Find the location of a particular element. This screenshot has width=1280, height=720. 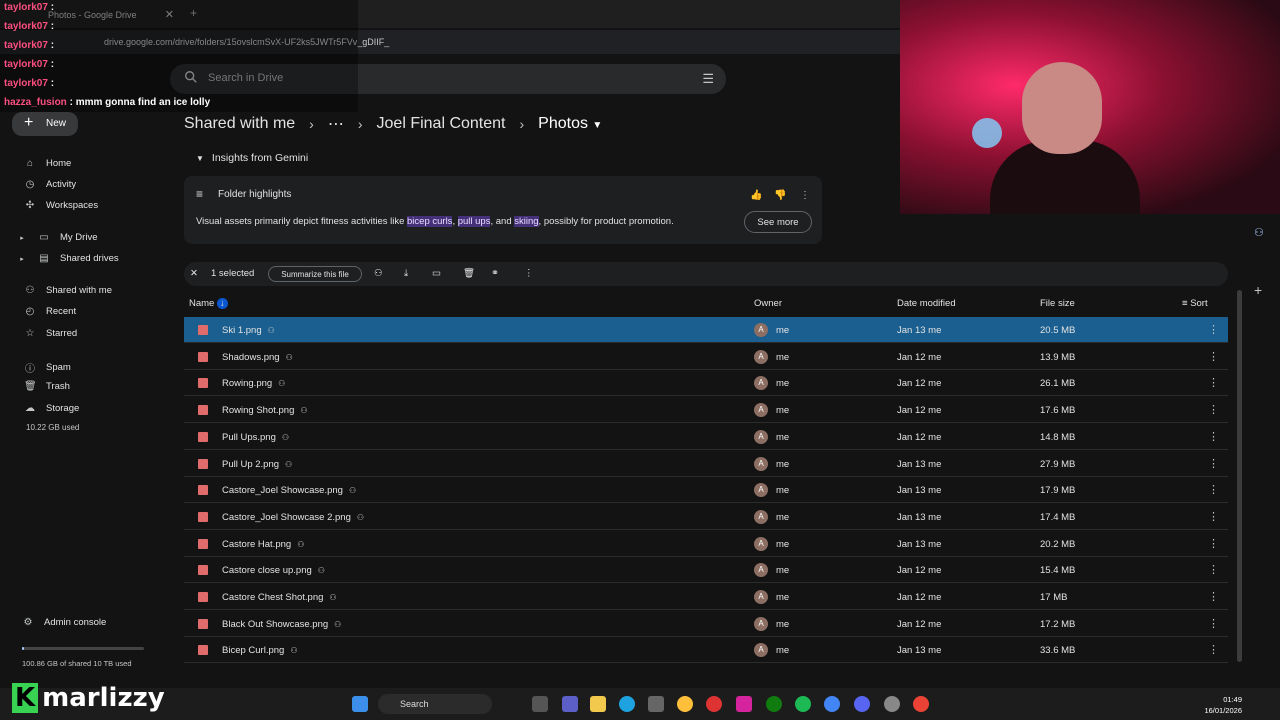

file-name: Castore close up.png ⚇ is located at coordinates (273, 570).